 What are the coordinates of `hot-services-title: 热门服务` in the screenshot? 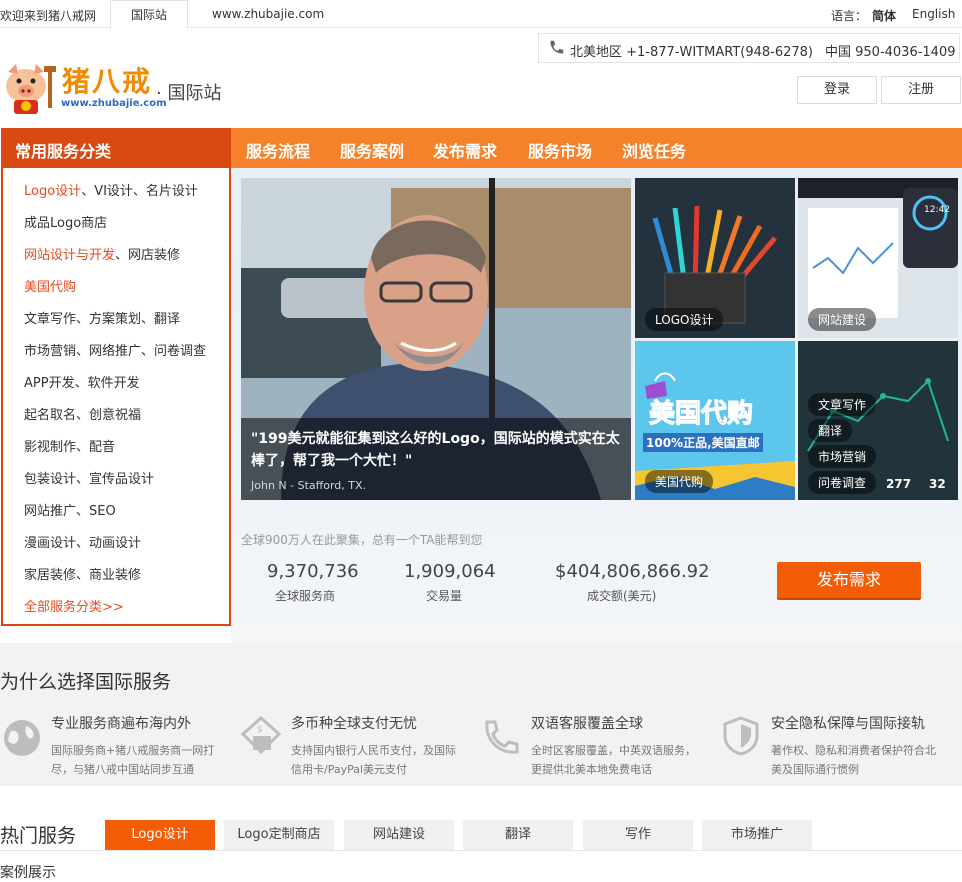 It's located at (38, 836).